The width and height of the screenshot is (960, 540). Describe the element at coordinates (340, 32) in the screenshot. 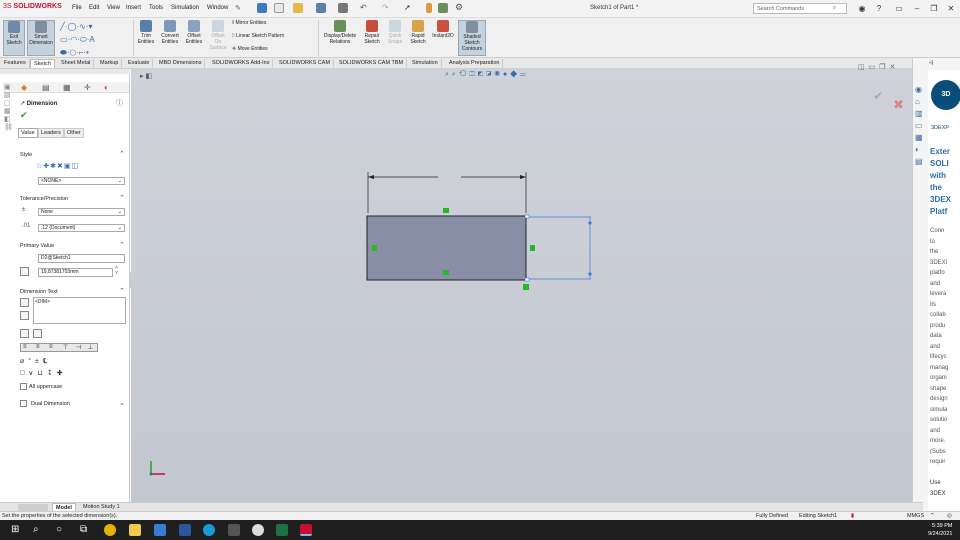

I see `display-delete-relations-button: Display/Delete Relations` at that location.